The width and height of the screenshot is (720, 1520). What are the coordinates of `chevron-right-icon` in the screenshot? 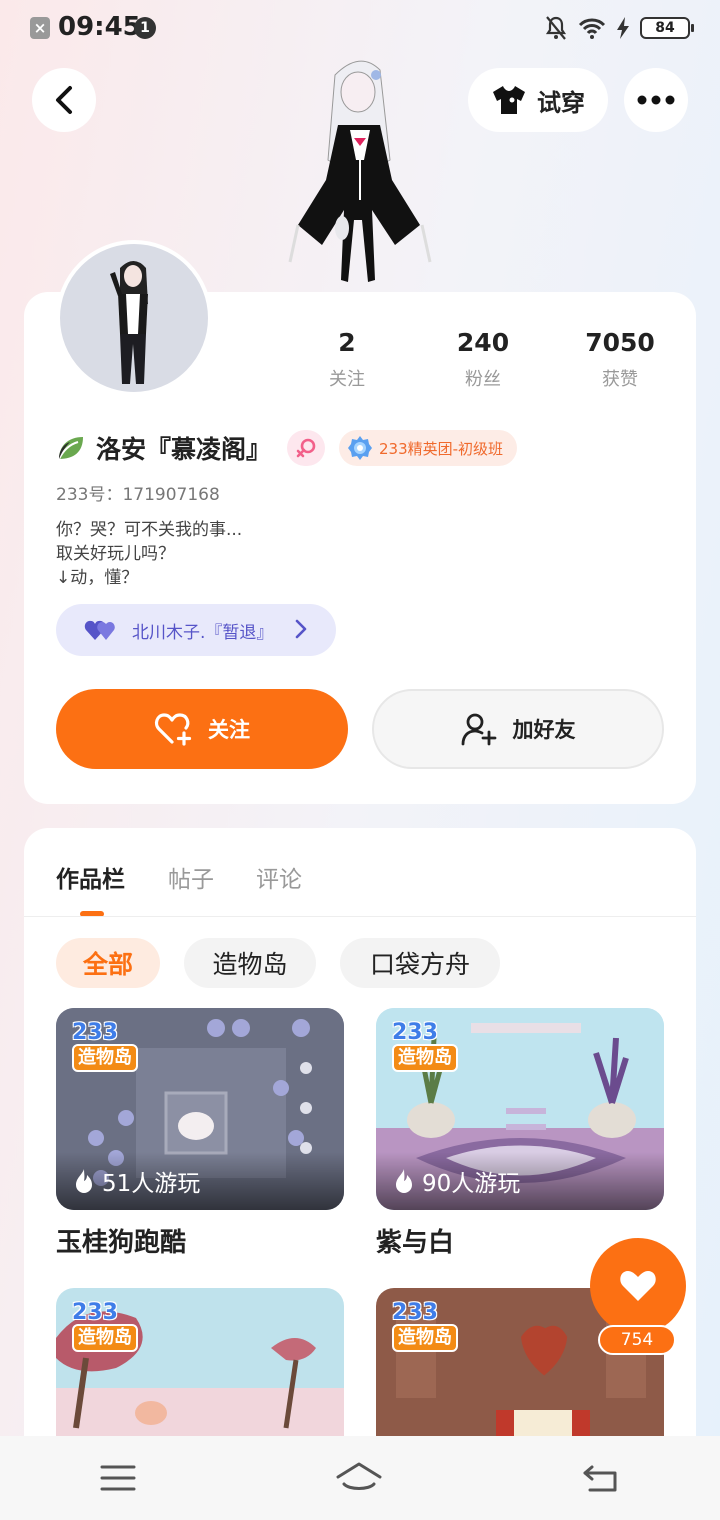 It's located at (301, 629).